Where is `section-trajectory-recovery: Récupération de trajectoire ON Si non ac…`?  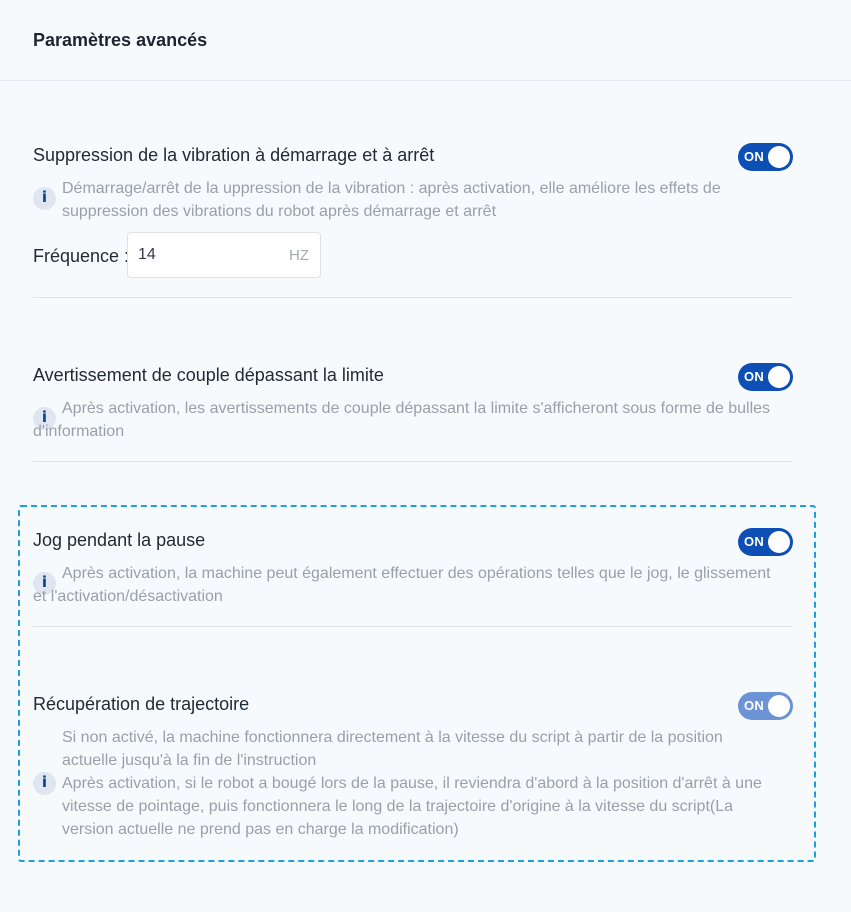
section-trajectory-recovery: Récupération de trajectoire ON Si non ac… is located at coordinates (413, 768).